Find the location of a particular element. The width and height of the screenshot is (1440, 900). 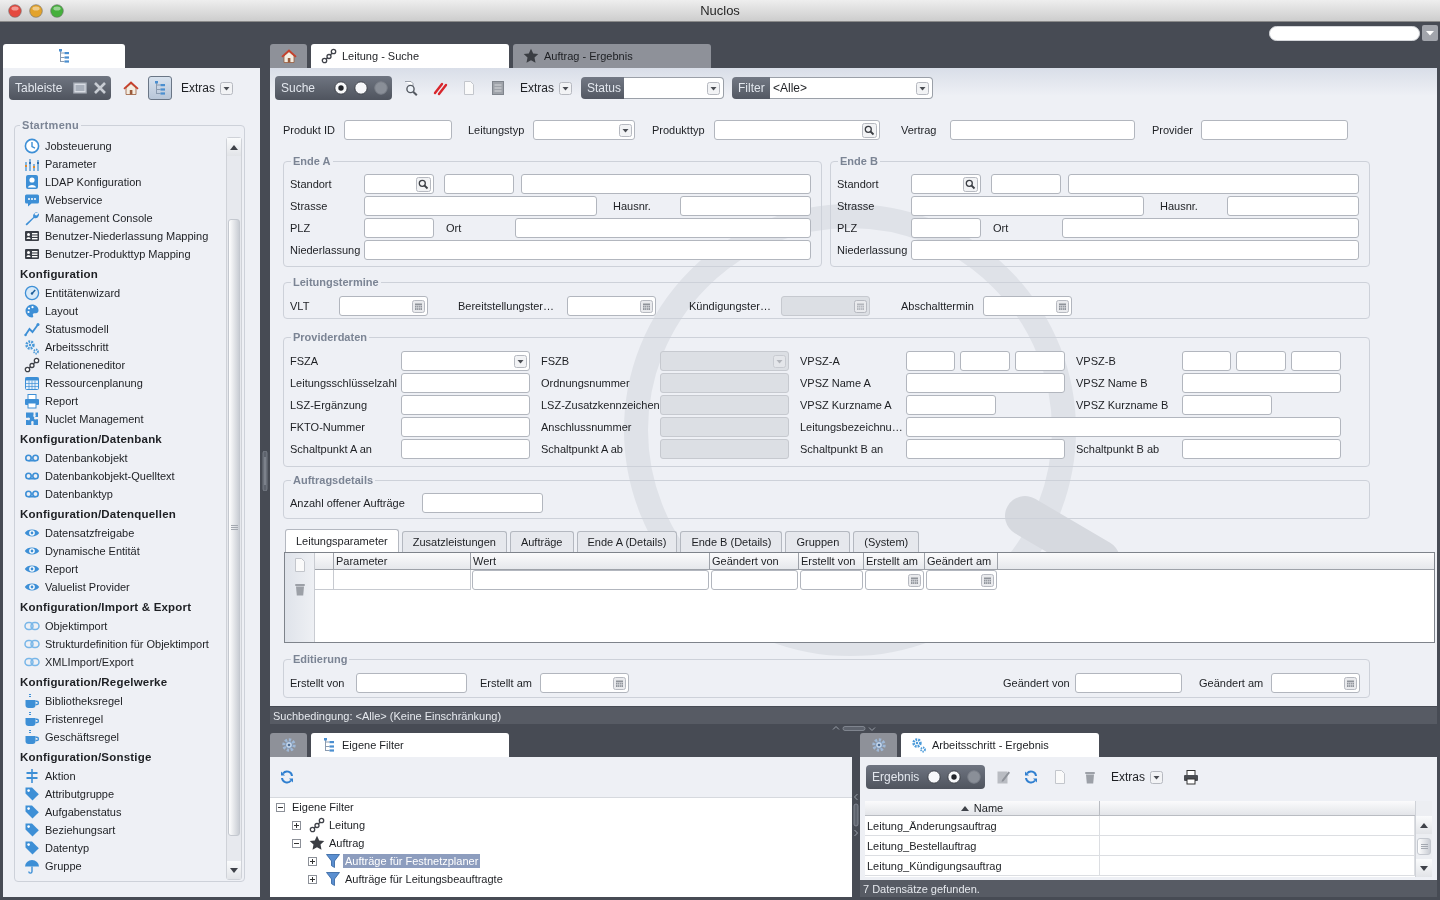

menu-item: Datentyp is located at coordinates (120, 848).